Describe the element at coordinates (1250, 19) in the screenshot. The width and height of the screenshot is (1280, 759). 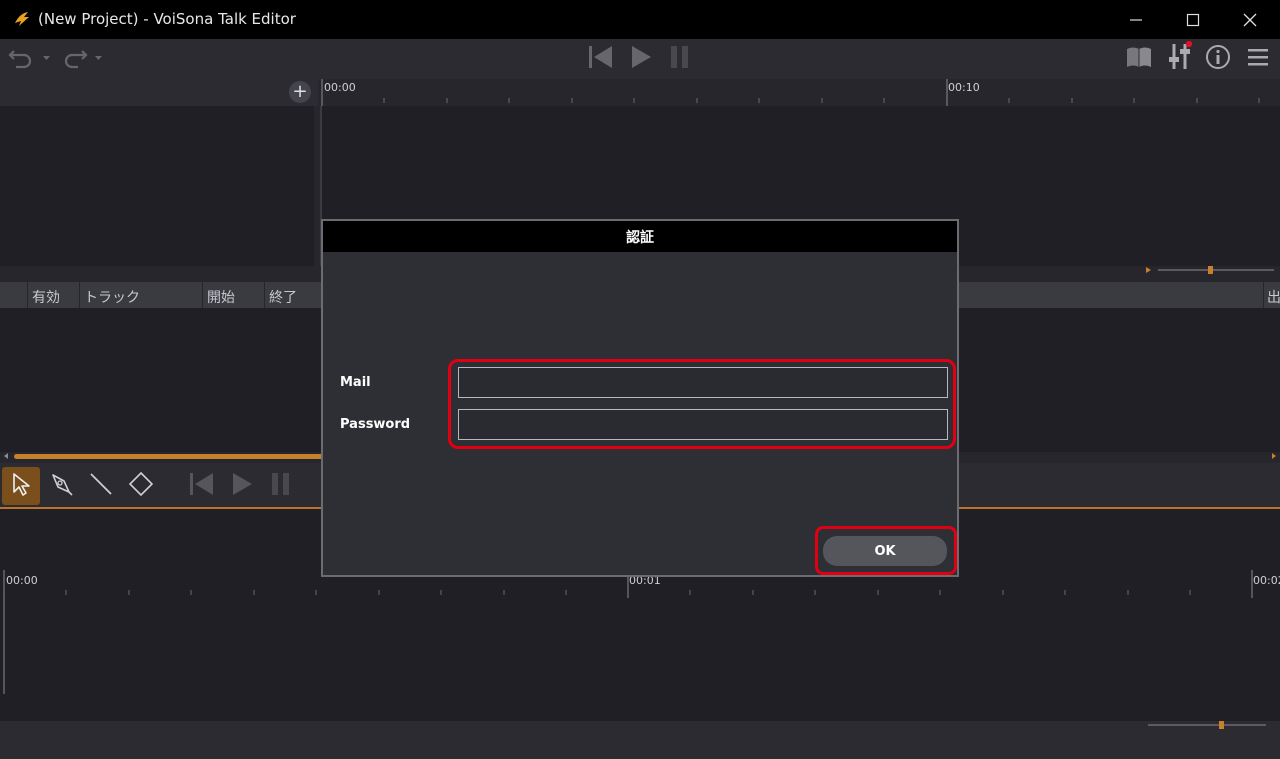
I see `close-button` at that location.